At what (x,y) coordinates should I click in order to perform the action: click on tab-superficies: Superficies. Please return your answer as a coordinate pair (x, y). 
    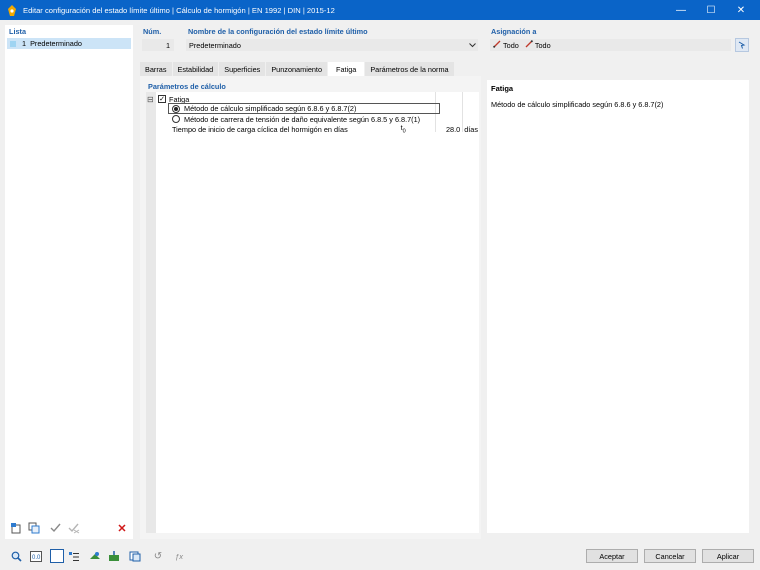
    Looking at the image, I should click on (243, 69).